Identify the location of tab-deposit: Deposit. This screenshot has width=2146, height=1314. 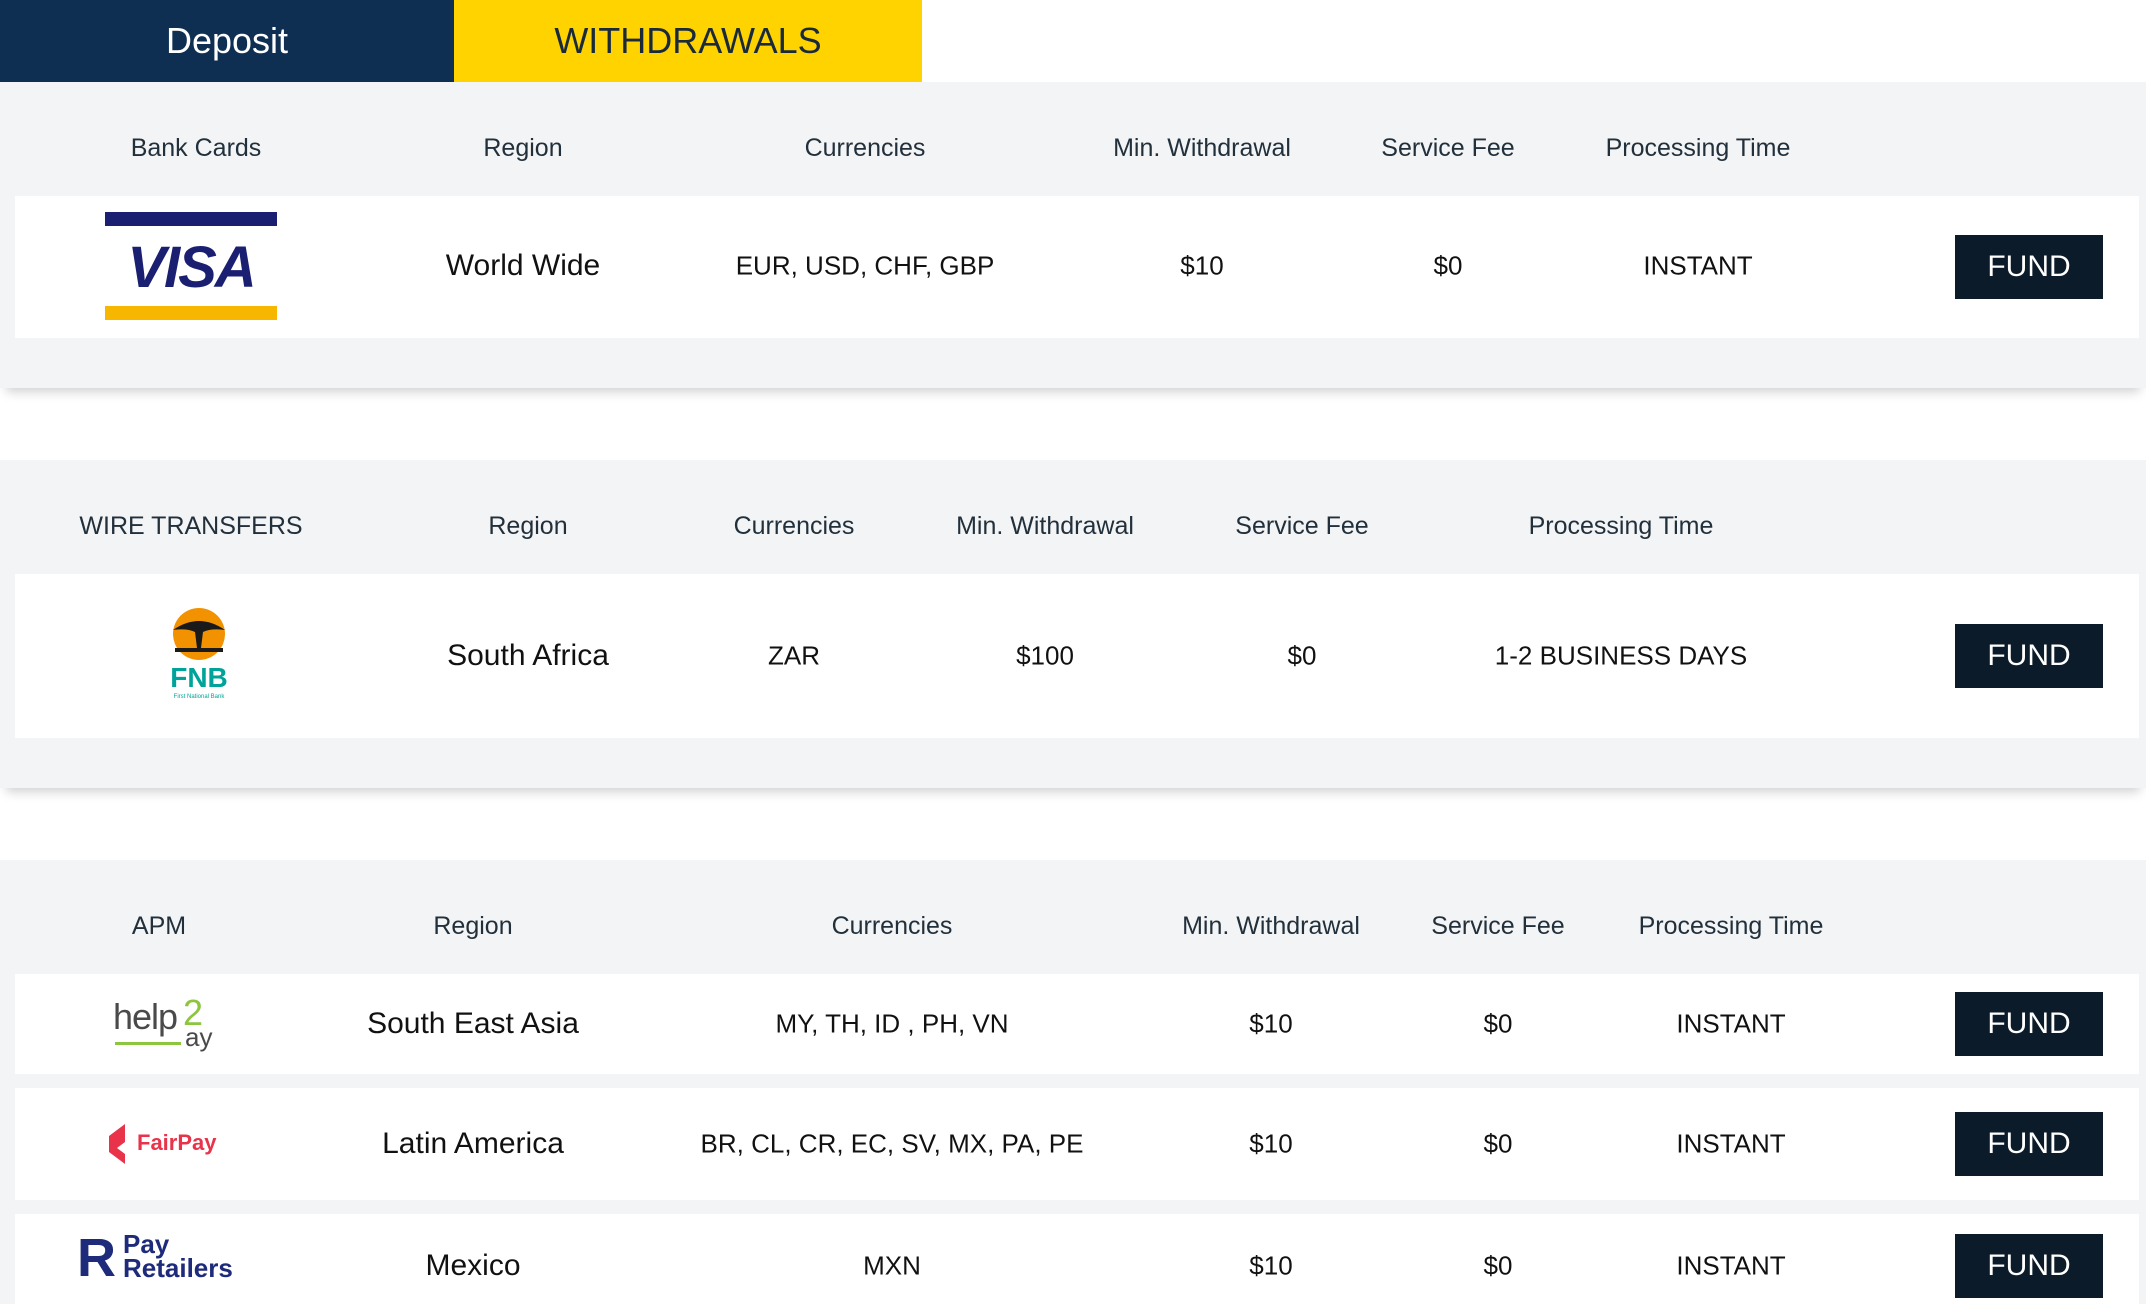
(227, 41).